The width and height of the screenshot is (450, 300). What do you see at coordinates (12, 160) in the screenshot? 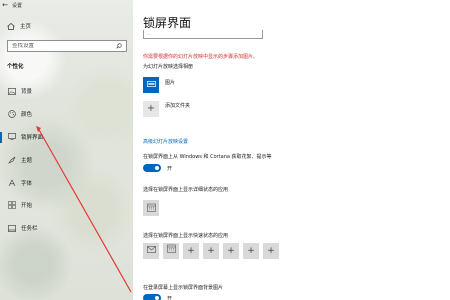
I see `theme-icon` at bounding box center [12, 160].